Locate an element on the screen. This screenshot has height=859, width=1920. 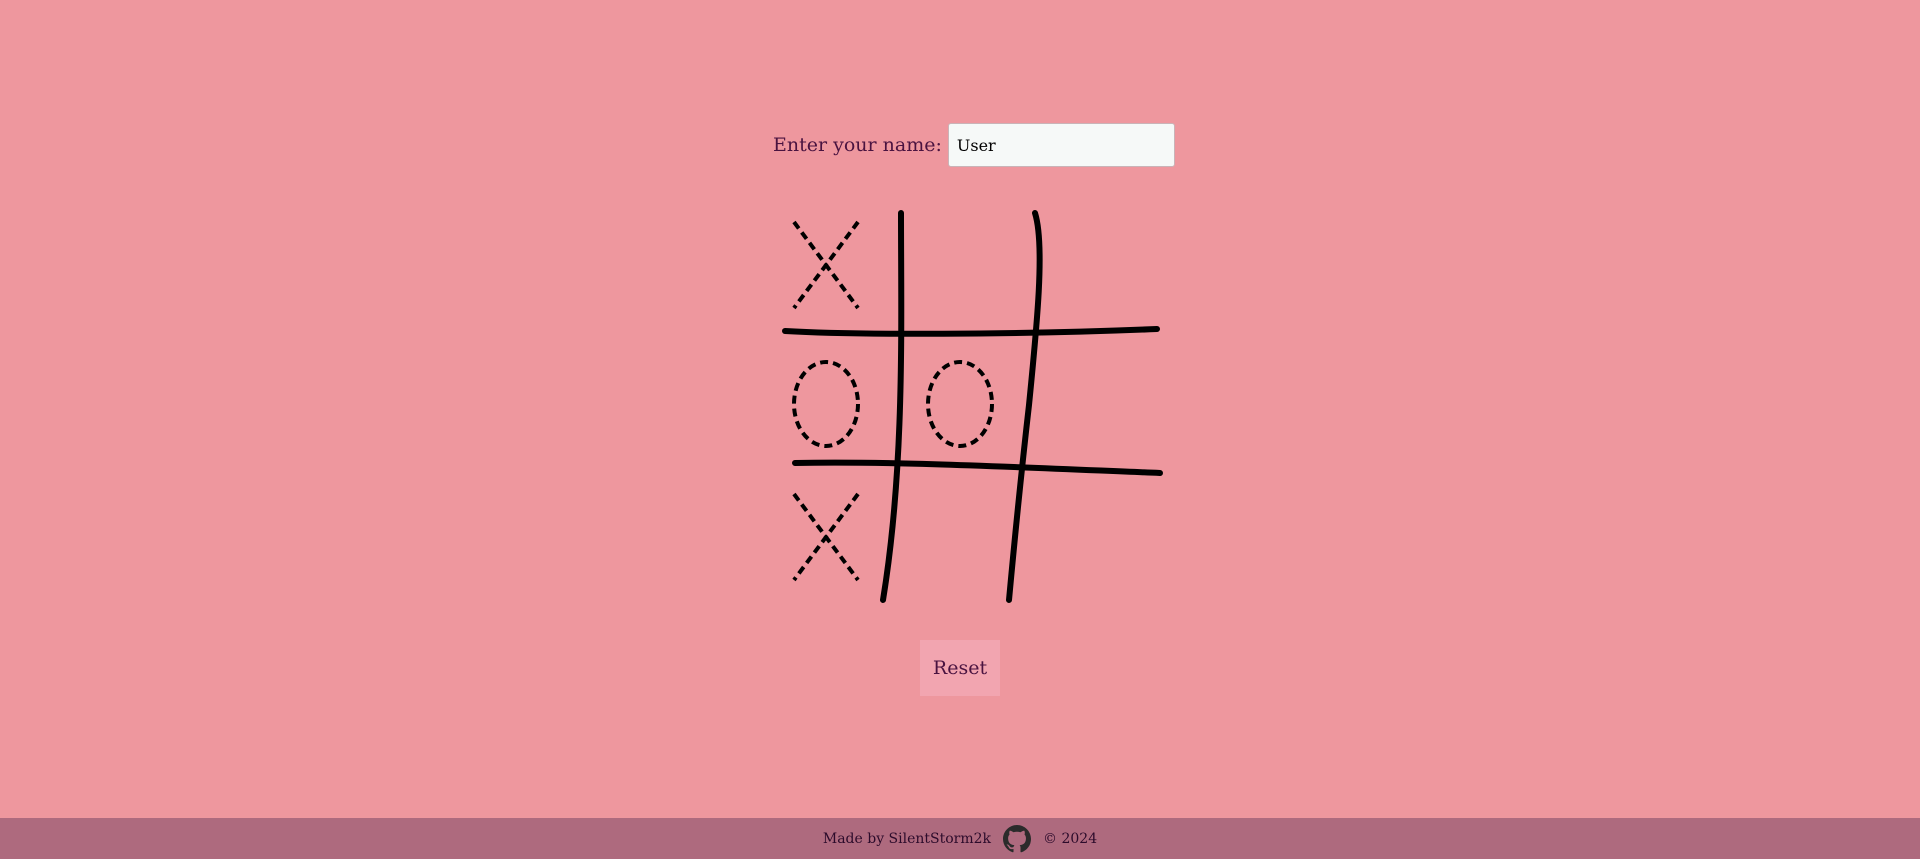
board-svg is located at coordinates (972, 406).